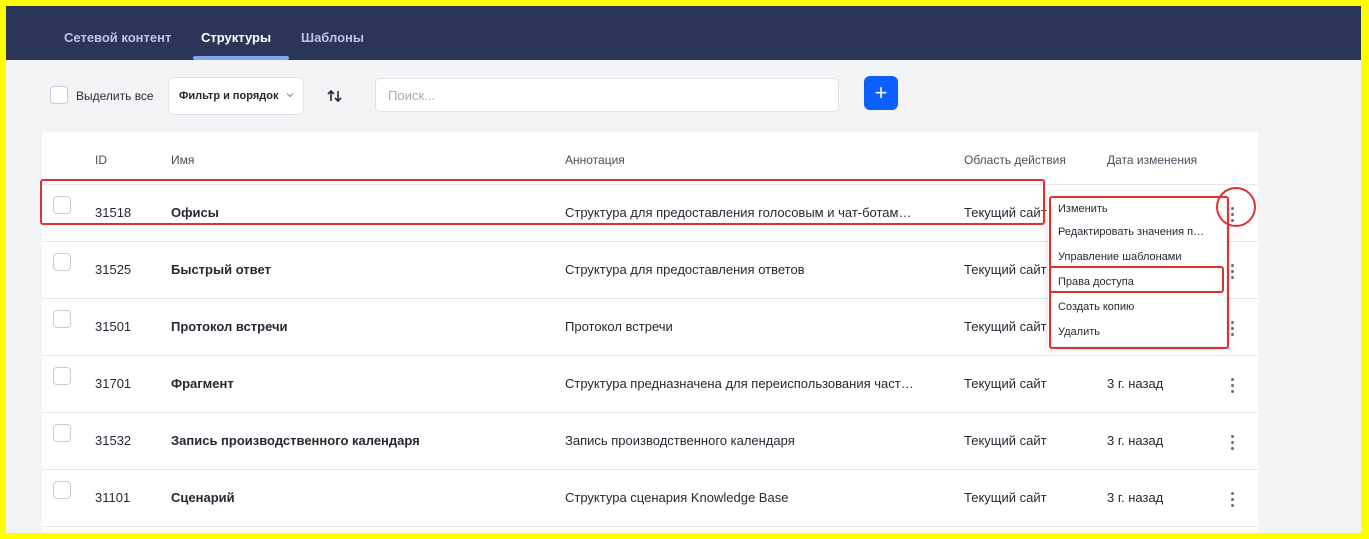 Image resolution: width=1369 pixels, height=539 pixels. Describe the element at coordinates (203, 497) in the screenshot. I see `row-name: Сценарий` at that location.